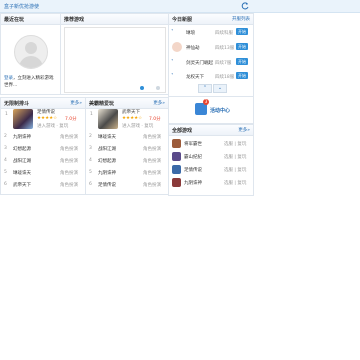  Describe the element at coordinates (193, 48) in the screenshot. I see `today-item-name: 神仙劫` at that location.